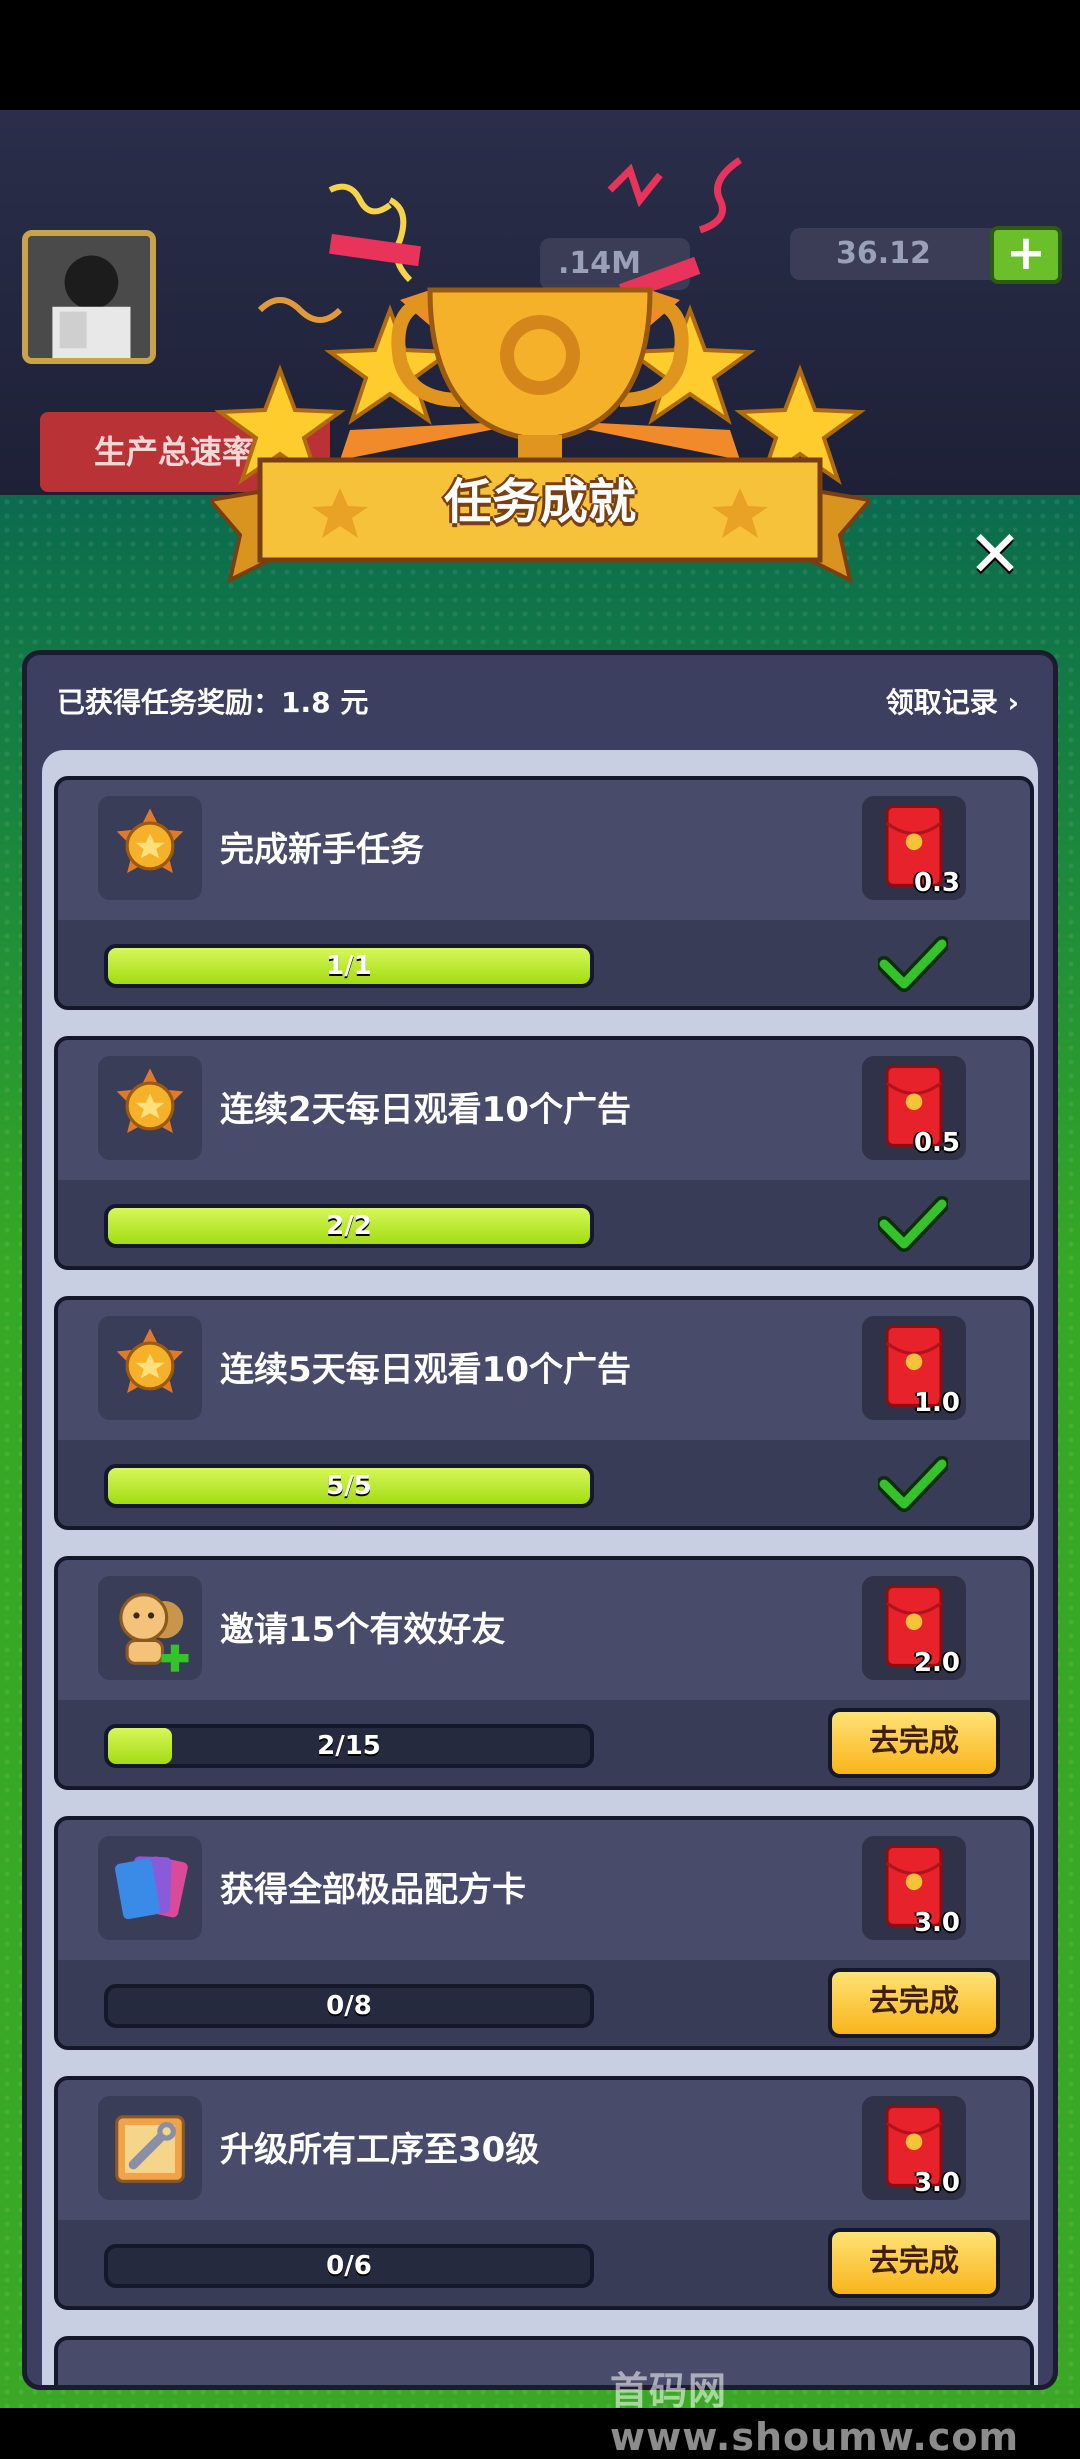  I want to click on status-bar, so click(540, 55).